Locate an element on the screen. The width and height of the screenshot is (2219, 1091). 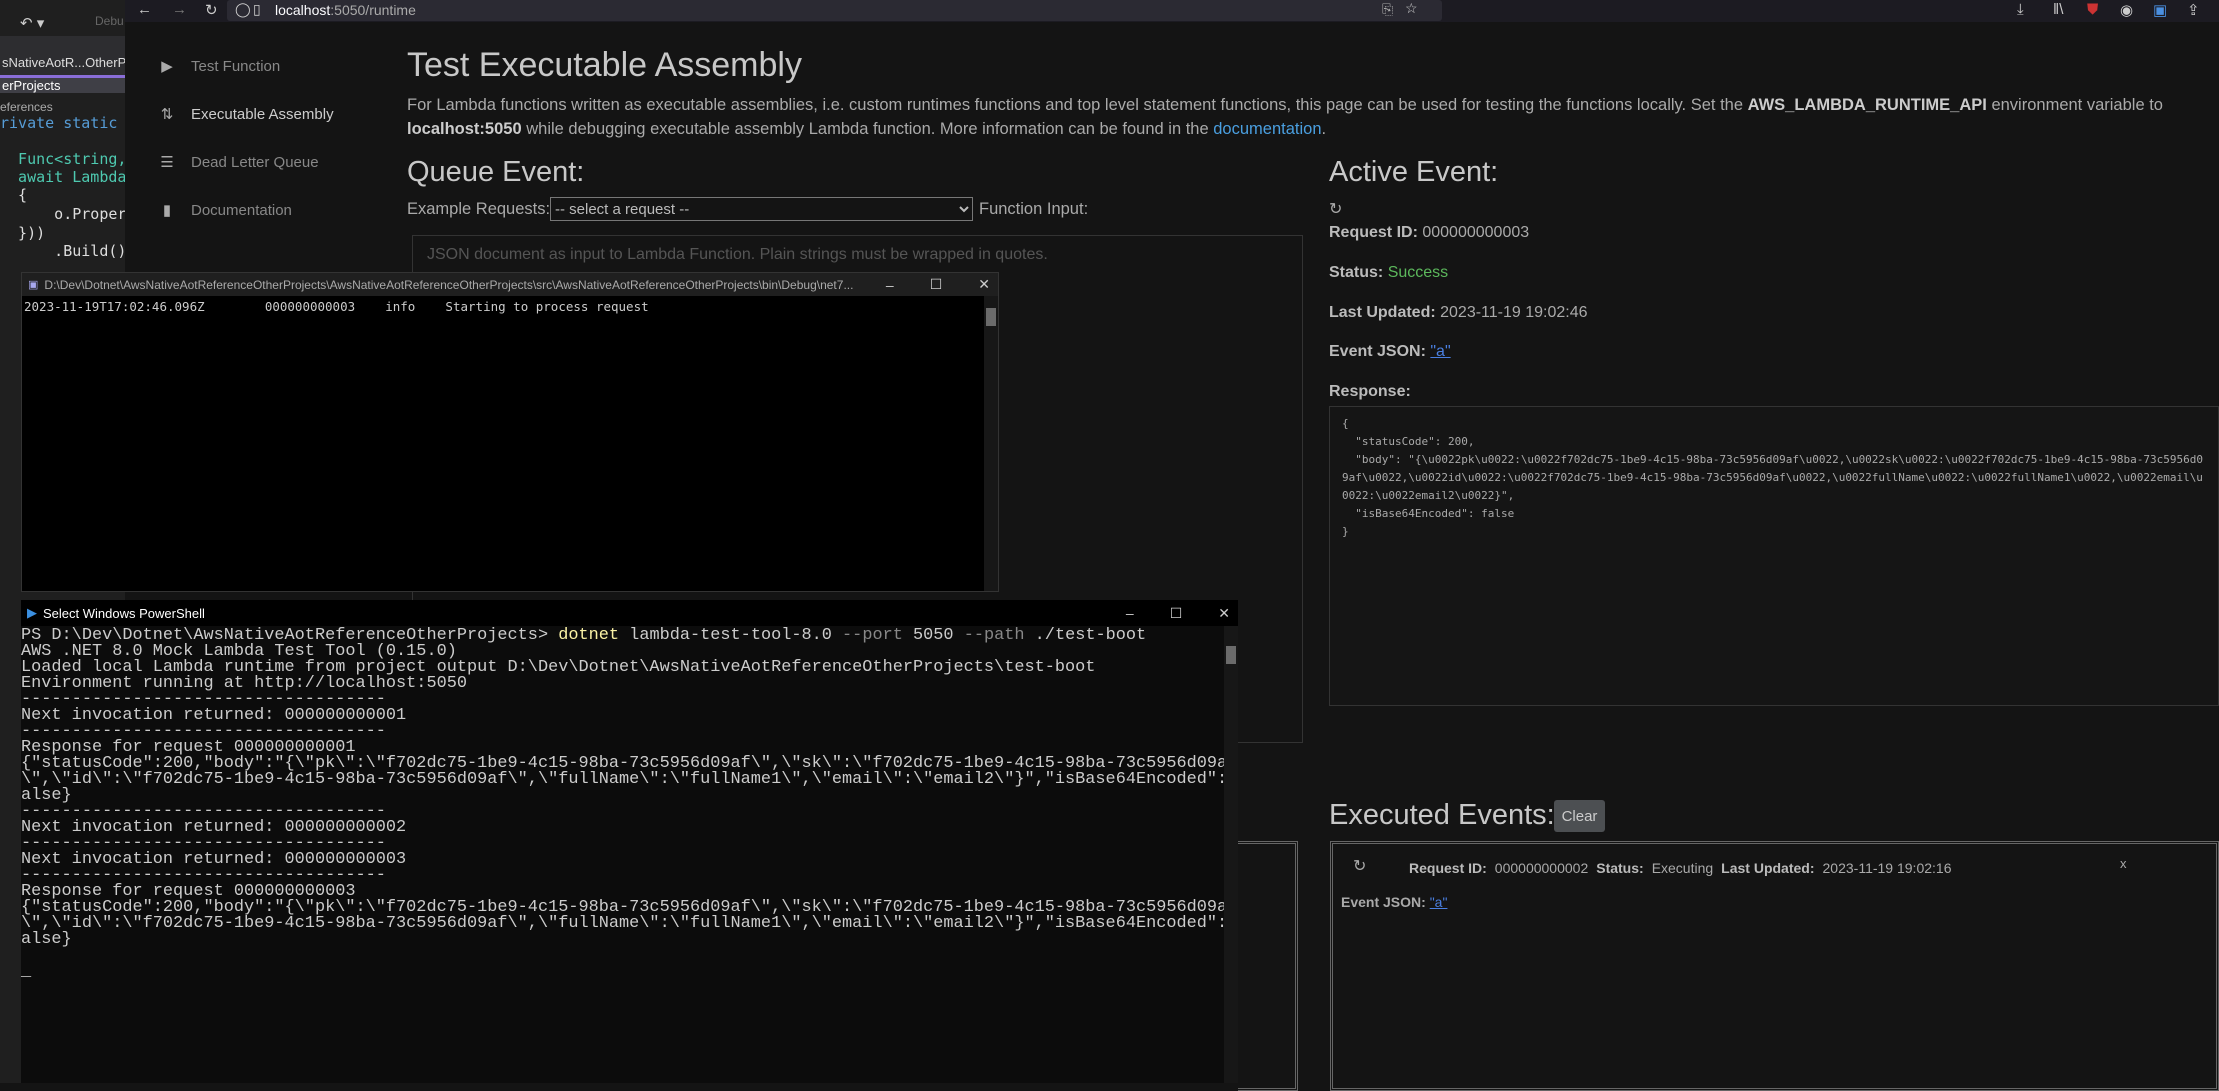
close-event-button: x is located at coordinates (2123, 863).